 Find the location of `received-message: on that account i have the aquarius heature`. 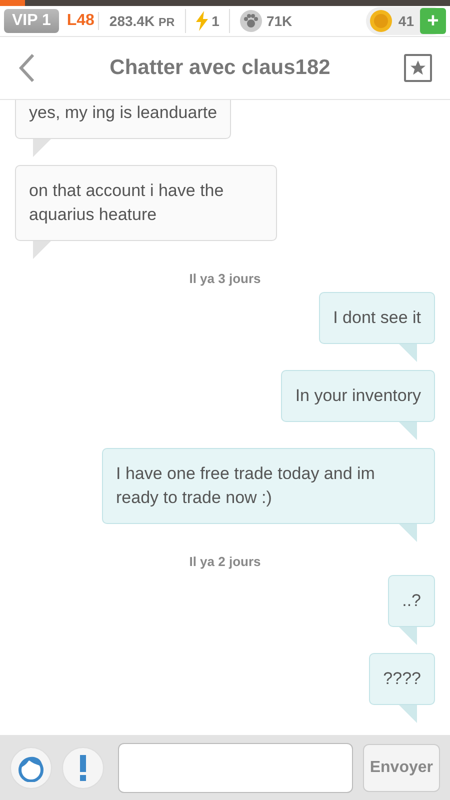

received-message: on that account i have the aquarius heature is located at coordinates (146, 212).